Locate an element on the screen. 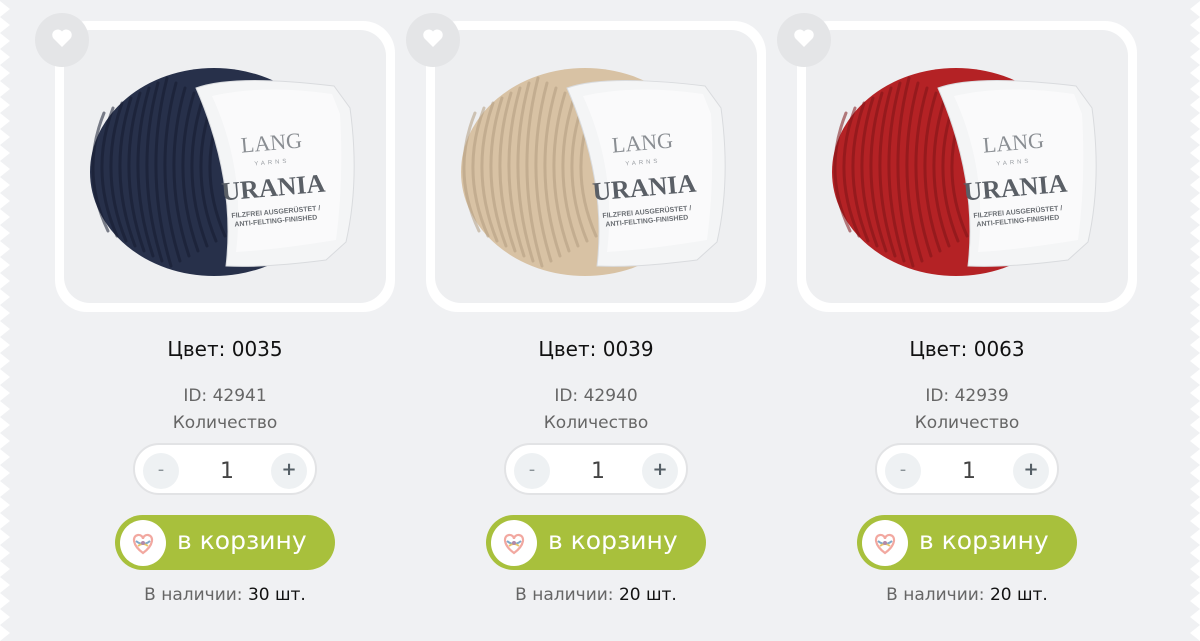  product-id: ID: 42940 is located at coordinates (596, 396).